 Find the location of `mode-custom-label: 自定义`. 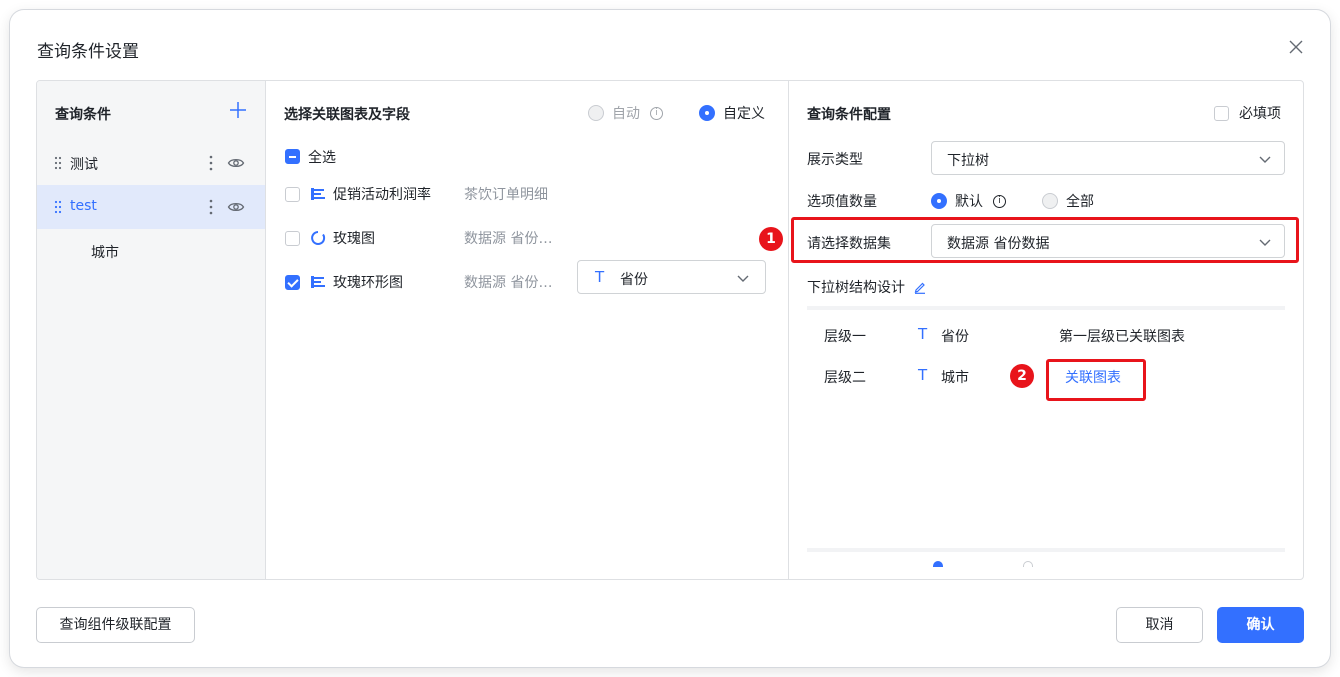

mode-custom-label: 自定义 is located at coordinates (744, 114).